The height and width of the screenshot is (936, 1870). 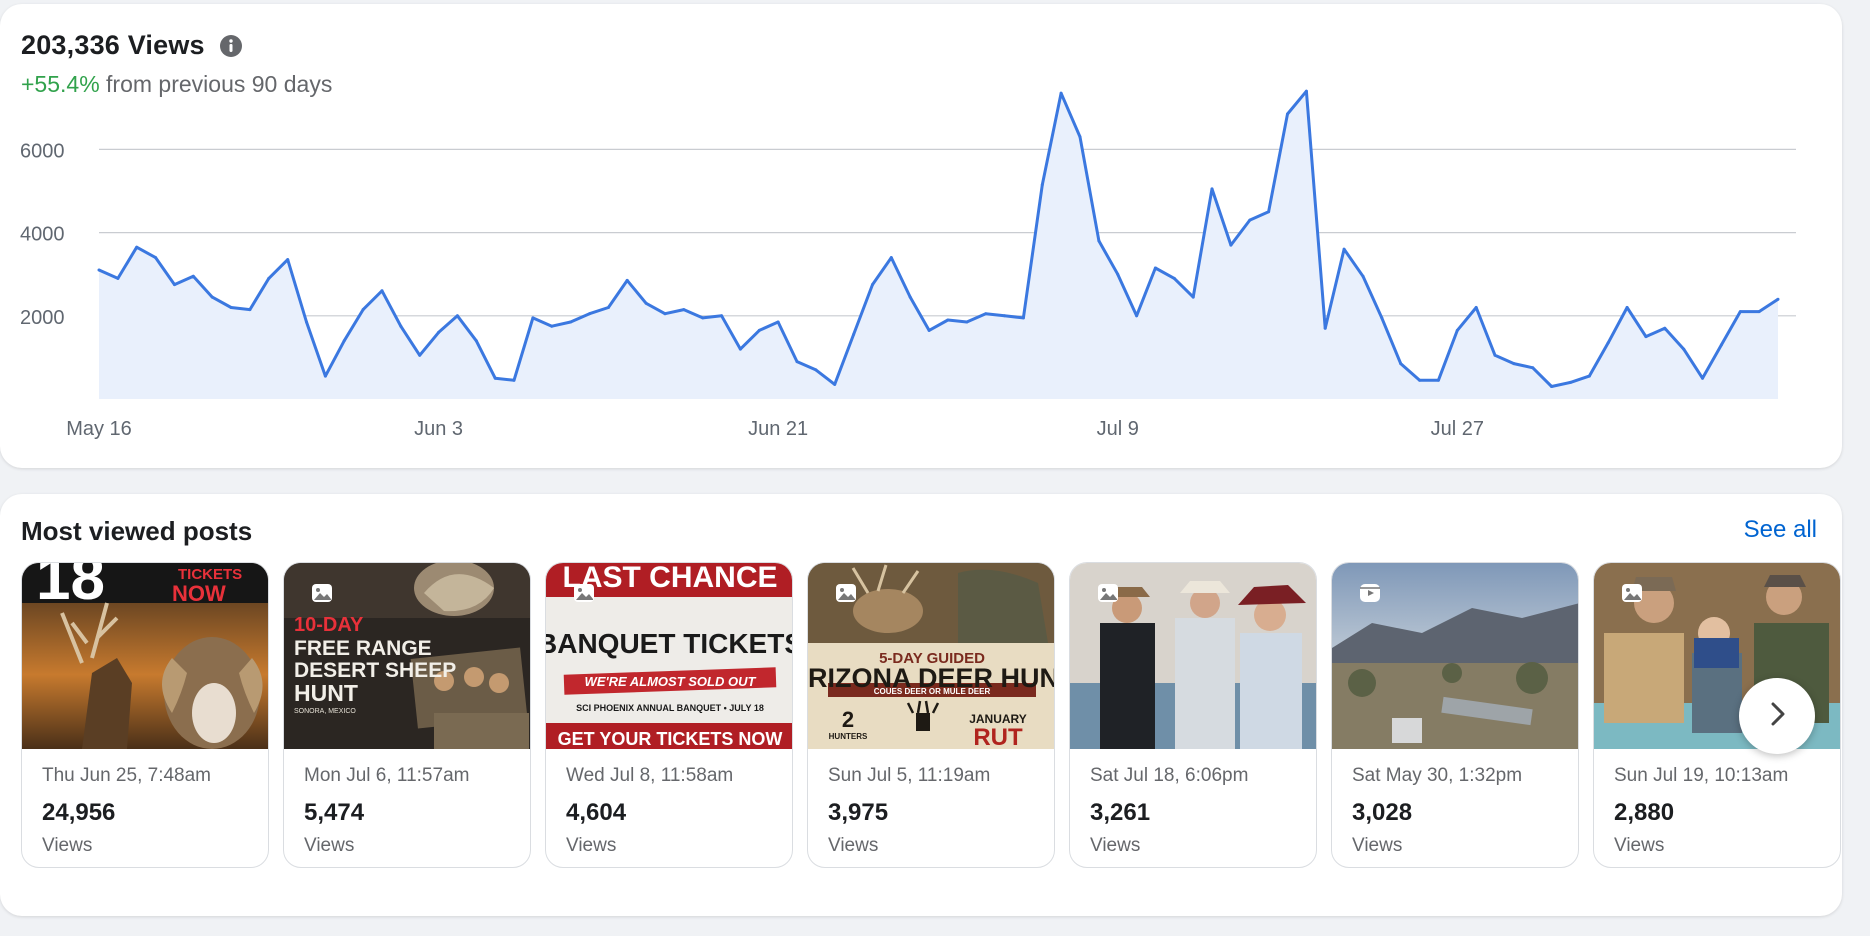 I want to click on carousel-next-button, so click(x=1777, y=716).